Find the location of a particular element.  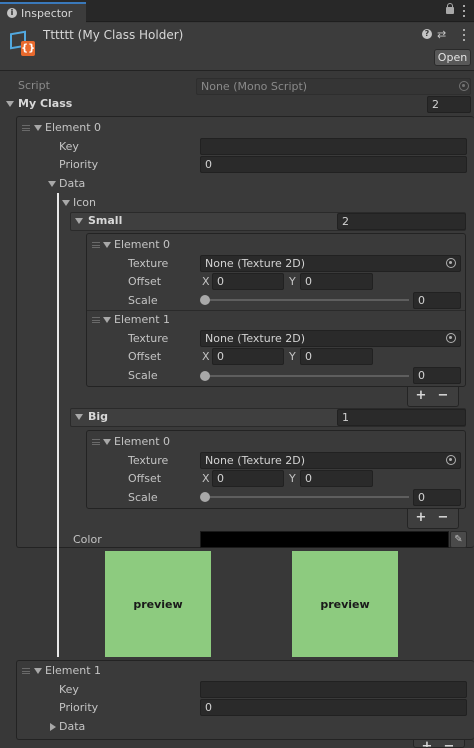

element0-key-field is located at coordinates (333, 146).